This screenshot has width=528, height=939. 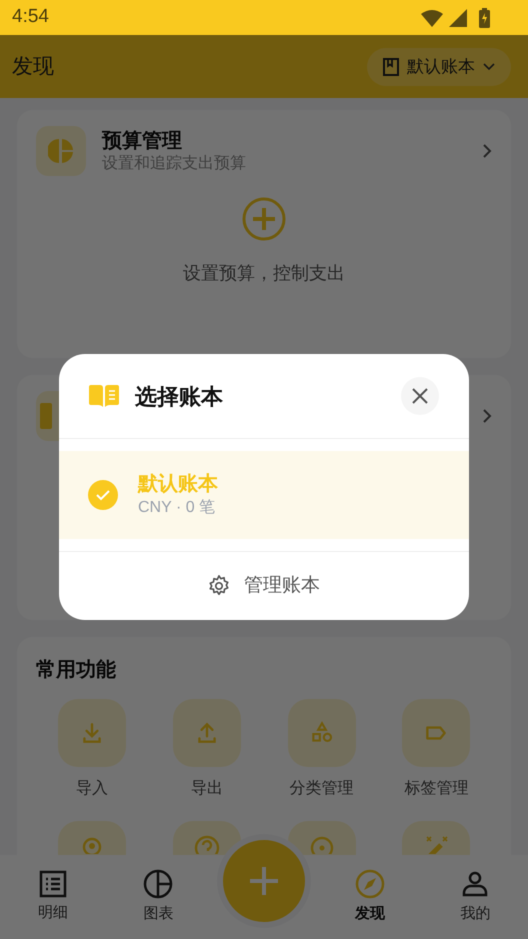 What do you see at coordinates (436, 789) in the screenshot?
I see `tile-label: 标签管理` at bounding box center [436, 789].